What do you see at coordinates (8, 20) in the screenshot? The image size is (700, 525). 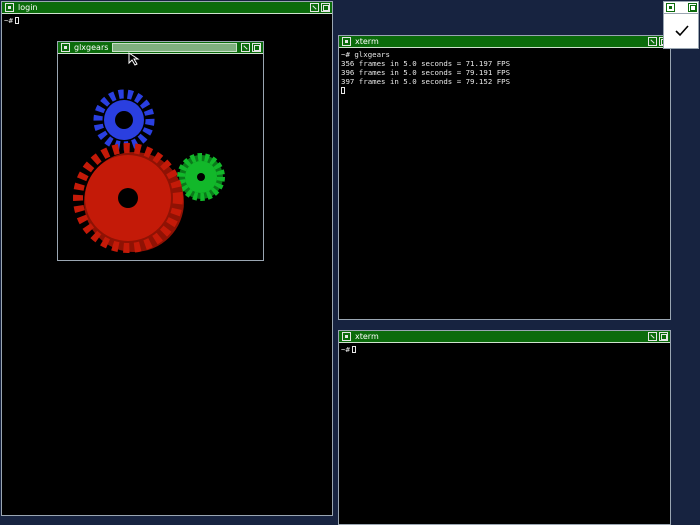 I see `login-prompt: ~#` at bounding box center [8, 20].